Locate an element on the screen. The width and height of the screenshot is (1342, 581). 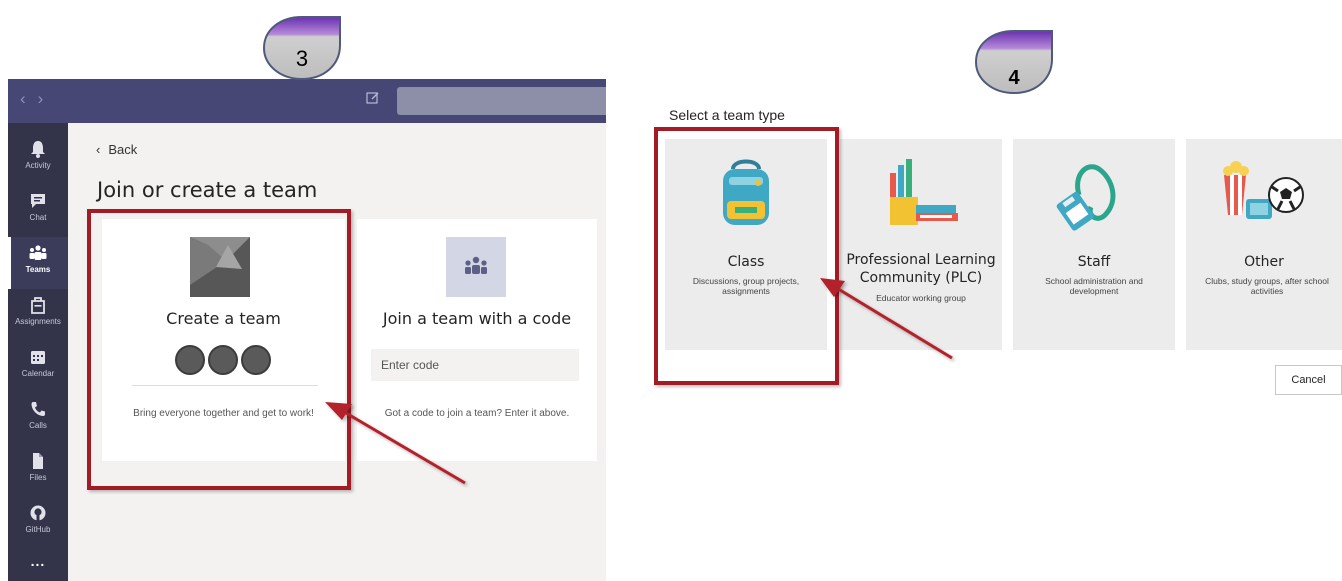
rail-item-calendar: Calendar is located at coordinates (38, 367).